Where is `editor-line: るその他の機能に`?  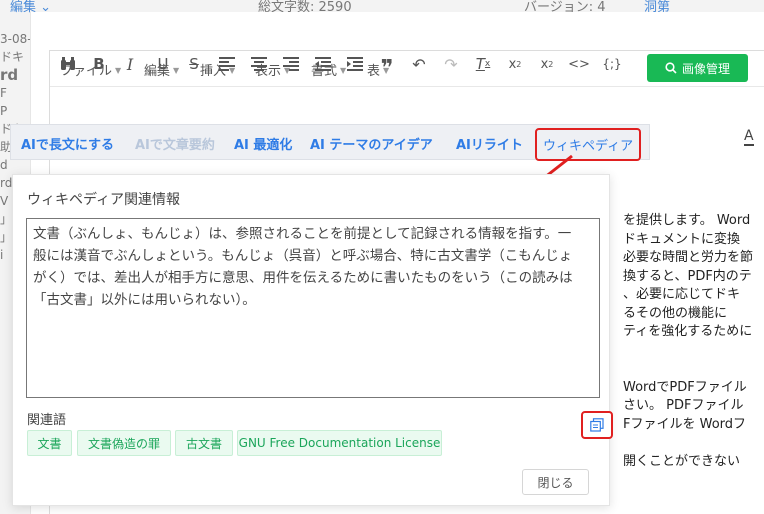 editor-line: るその他の機能に is located at coordinates (675, 313).